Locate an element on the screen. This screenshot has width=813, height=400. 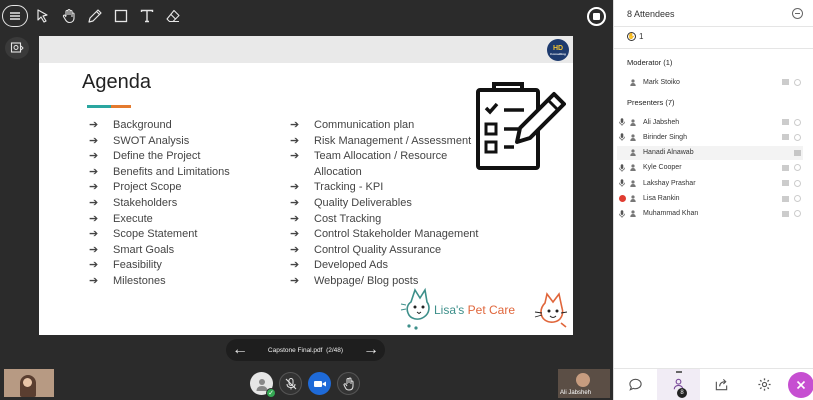
agenda-item: ➔ Project Scope is located at coordinates (159, 188).